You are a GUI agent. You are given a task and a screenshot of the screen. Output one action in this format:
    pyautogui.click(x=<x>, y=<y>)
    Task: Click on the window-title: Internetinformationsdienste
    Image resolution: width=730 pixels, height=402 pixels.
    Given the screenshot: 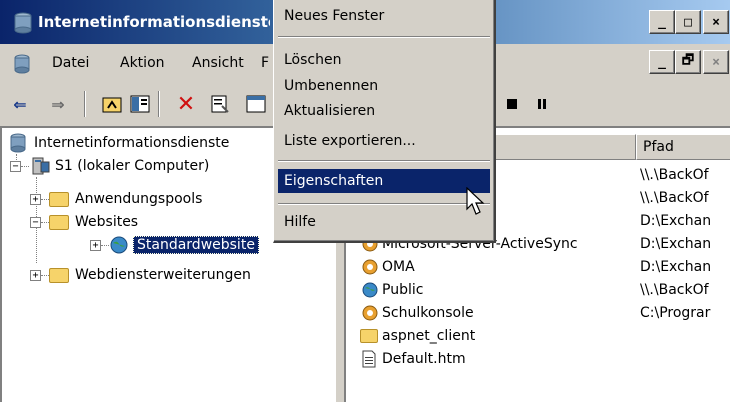 What is the action you would take?
    pyautogui.click(x=154, y=22)
    